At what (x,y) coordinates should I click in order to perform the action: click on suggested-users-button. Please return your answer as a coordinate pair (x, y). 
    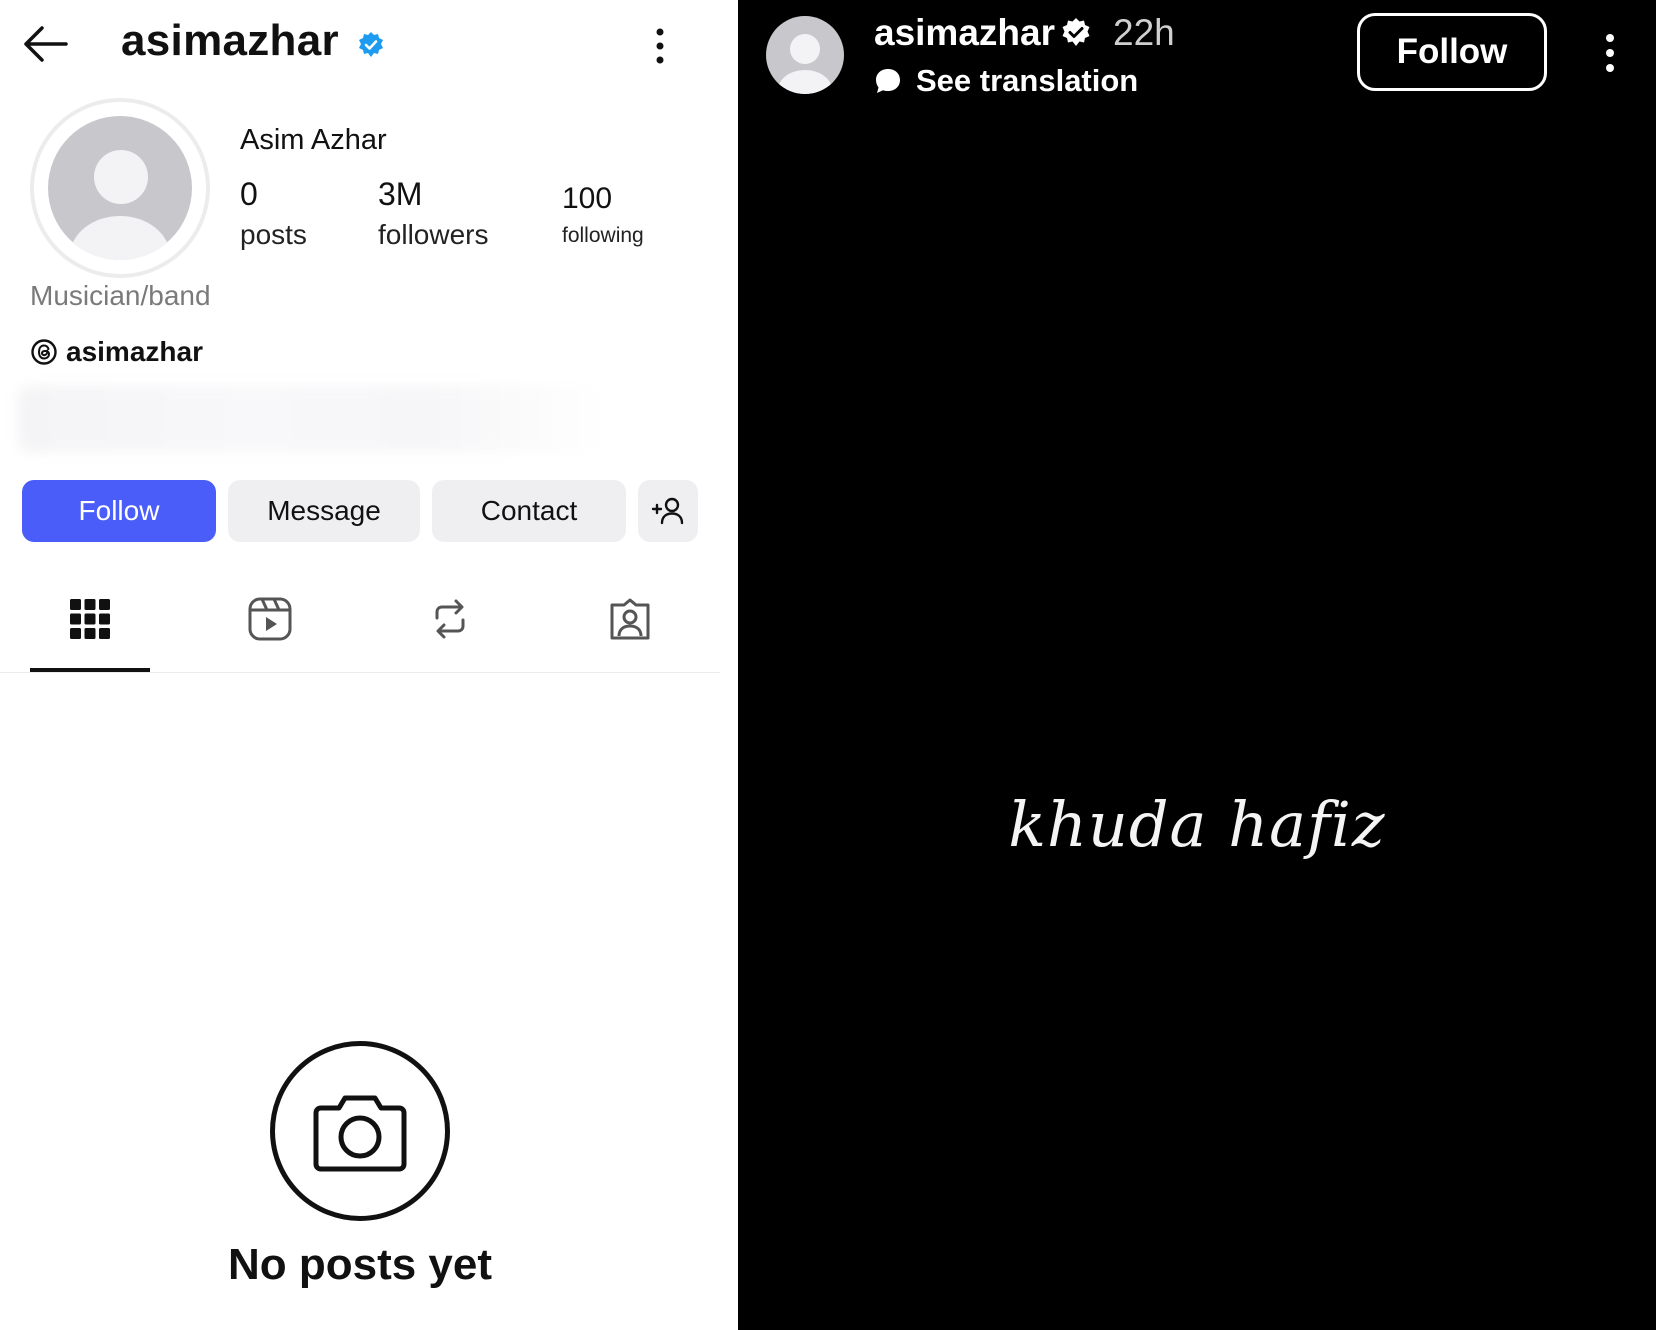
    Looking at the image, I should click on (668, 511).